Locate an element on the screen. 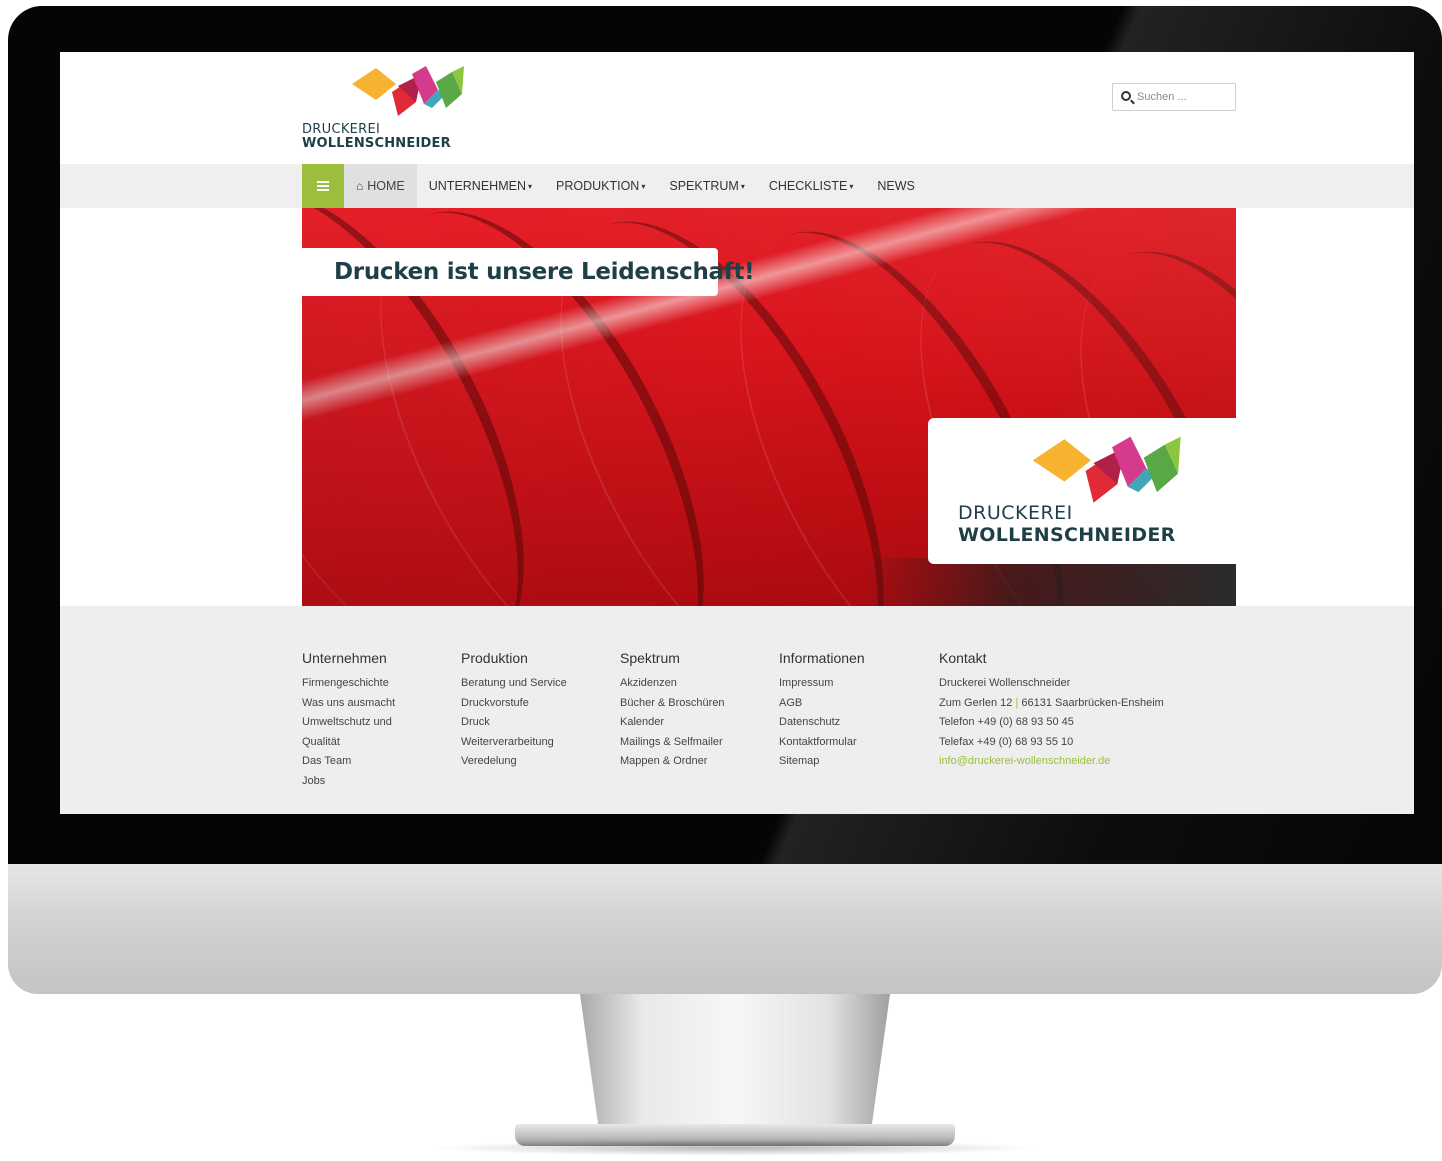 This screenshot has height=1161, width=1442. footer-link: Was uns ausmacht is located at coordinates (357, 704).